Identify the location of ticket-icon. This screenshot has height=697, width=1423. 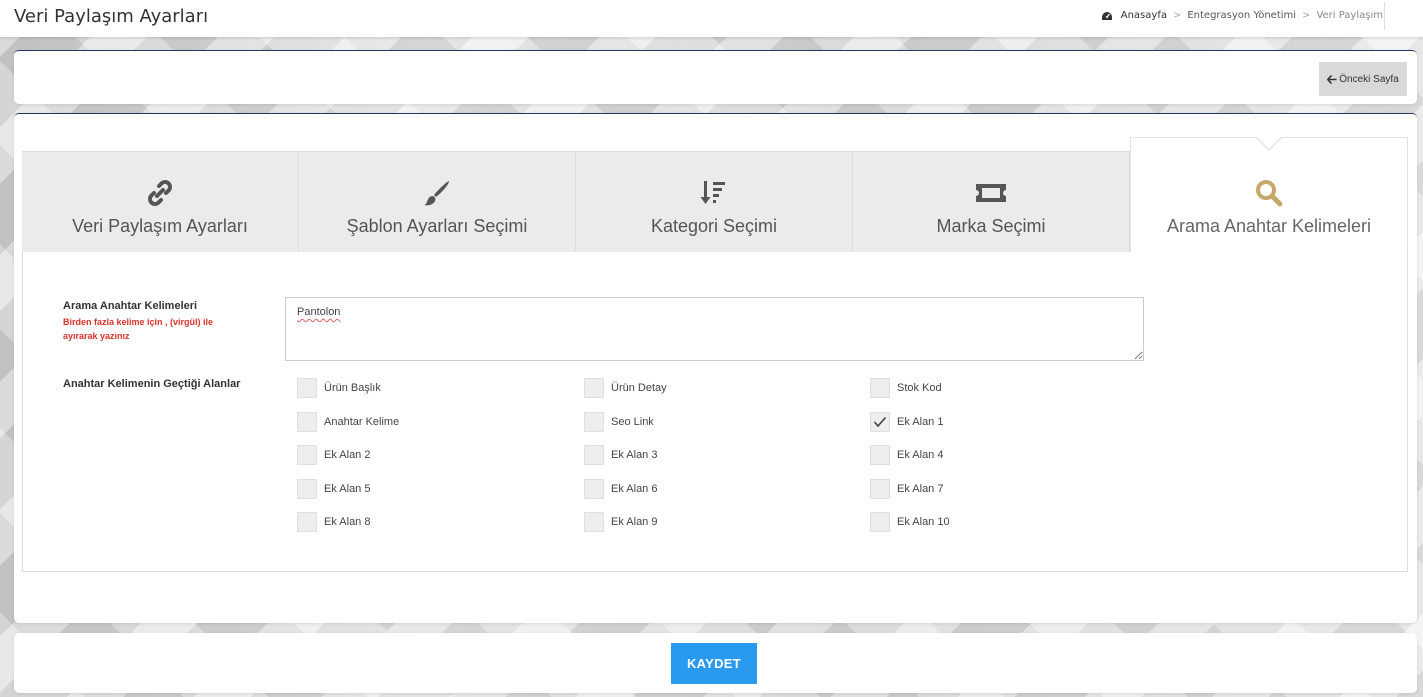
(991, 193).